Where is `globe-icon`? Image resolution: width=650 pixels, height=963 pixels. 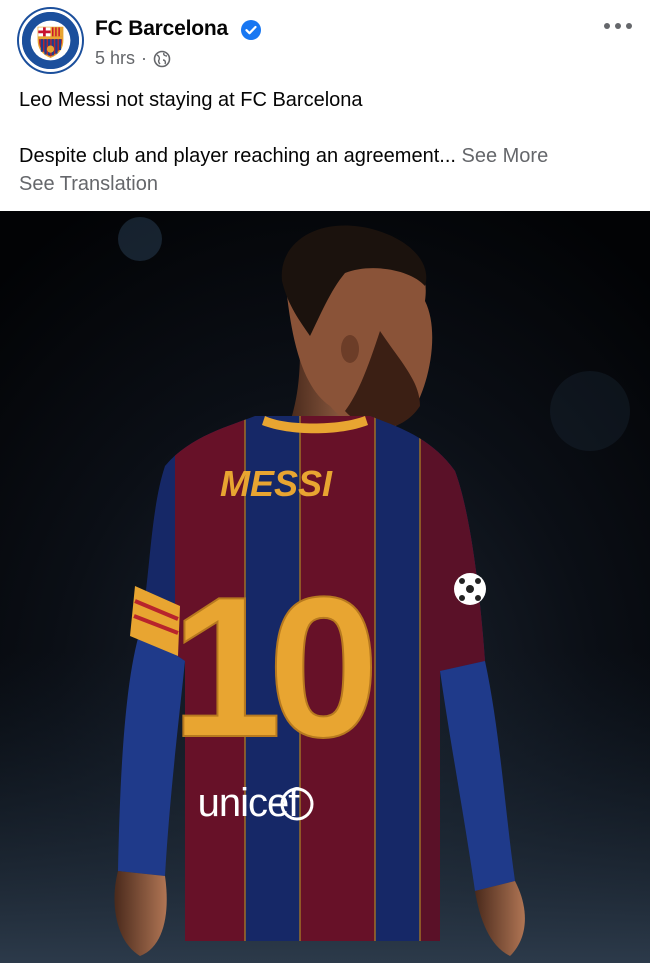
globe-icon is located at coordinates (162, 59).